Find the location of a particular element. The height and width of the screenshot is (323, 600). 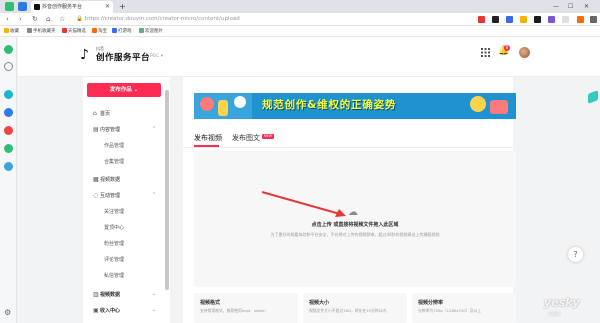

browser-tab-title: 抖音创作服务平台 is located at coordinates (62, 7).